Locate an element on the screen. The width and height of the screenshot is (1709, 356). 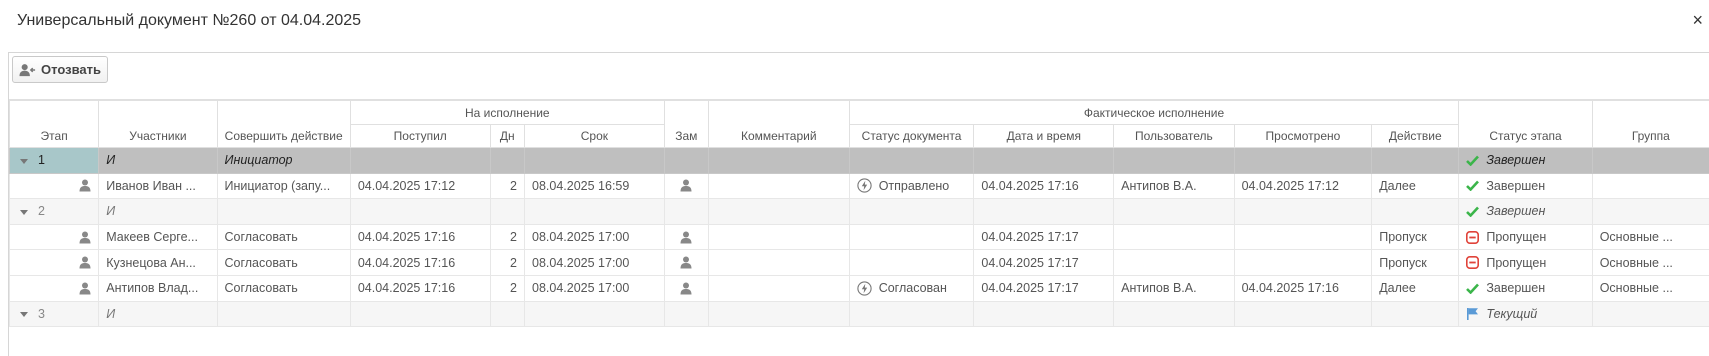
close-icon: × is located at coordinates (1697, 20).